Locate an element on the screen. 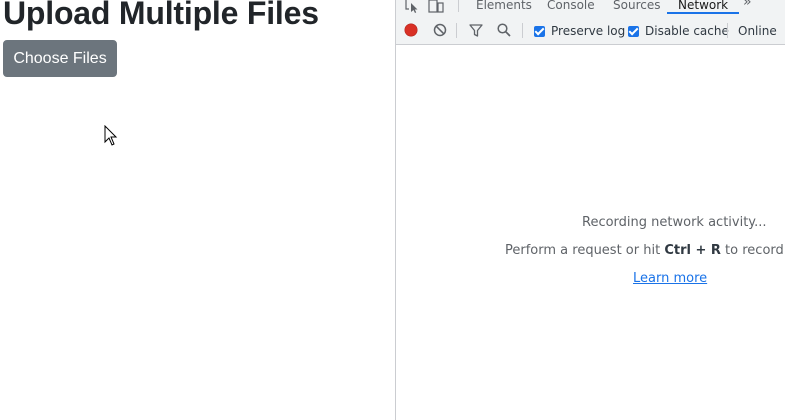 The height and width of the screenshot is (420, 785). tab-elements: Elements is located at coordinates (504, 7).